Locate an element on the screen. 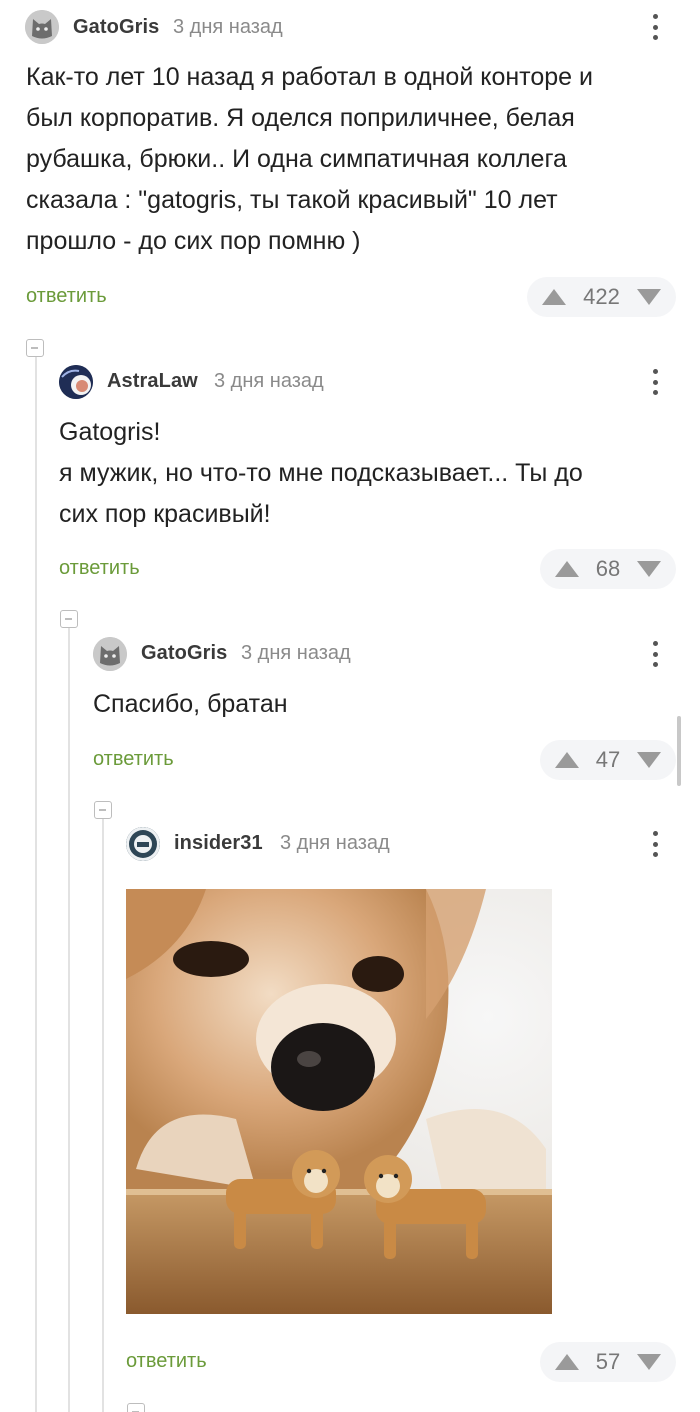 This screenshot has width=700, height=1412. vote-widget: 47 is located at coordinates (608, 760).